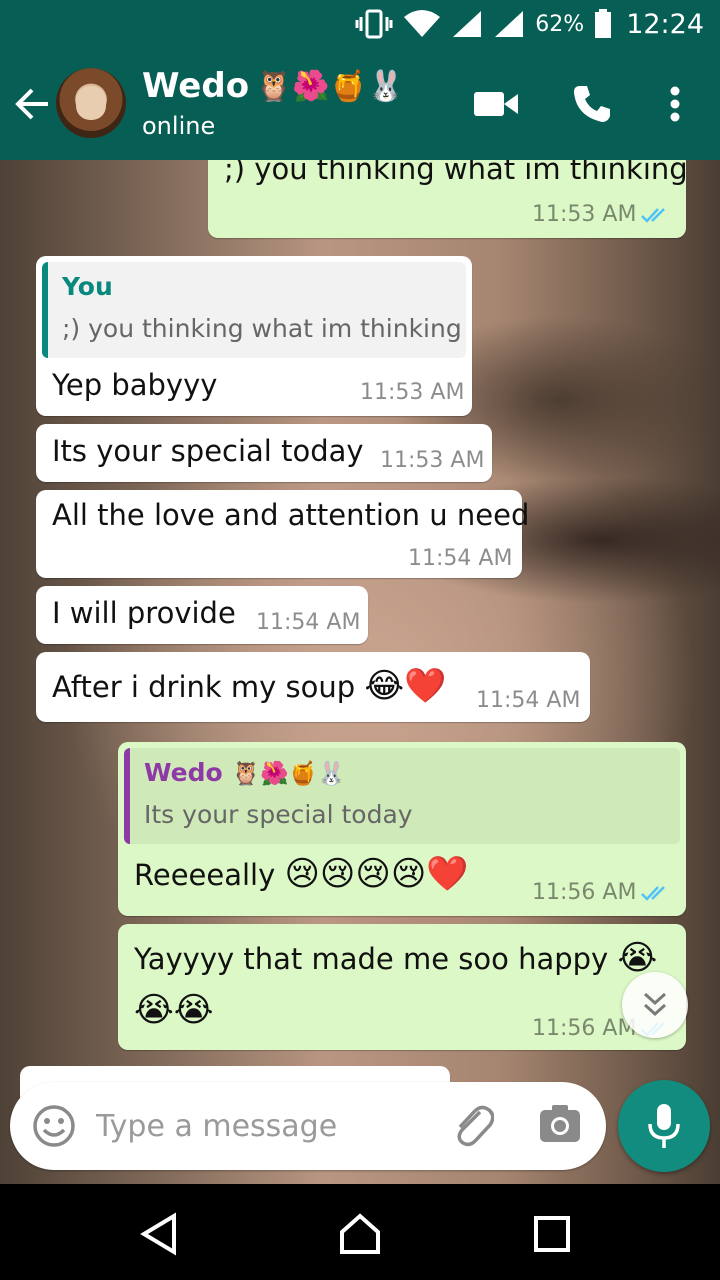 Image resolution: width=720 pixels, height=1280 pixels. Describe the element at coordinates (376, 874) in the screenshot. I see `message-emojis: 😢😢😢😢❤️` at that location.